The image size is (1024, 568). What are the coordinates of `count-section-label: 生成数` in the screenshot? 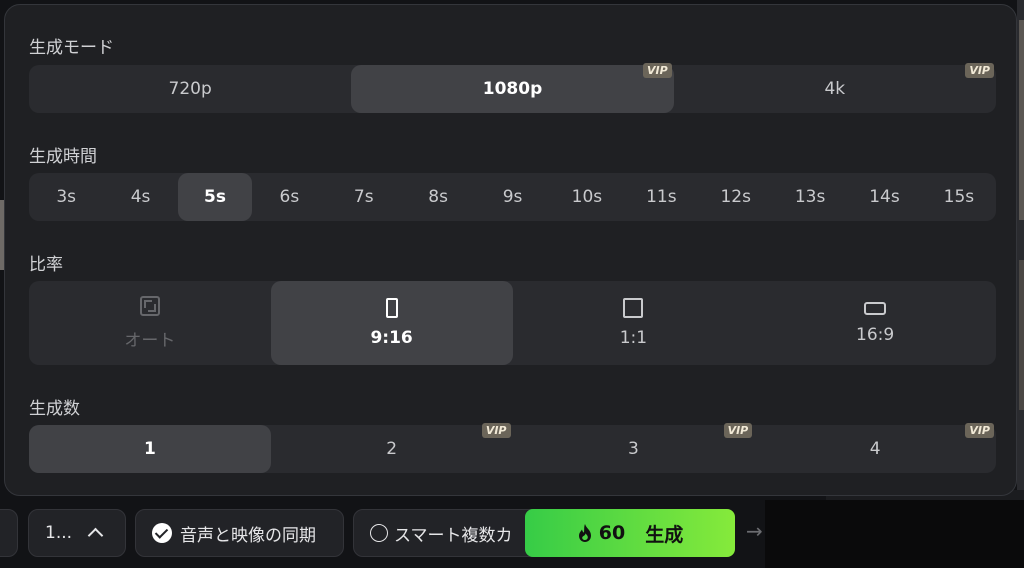 It's located at (54, 409).